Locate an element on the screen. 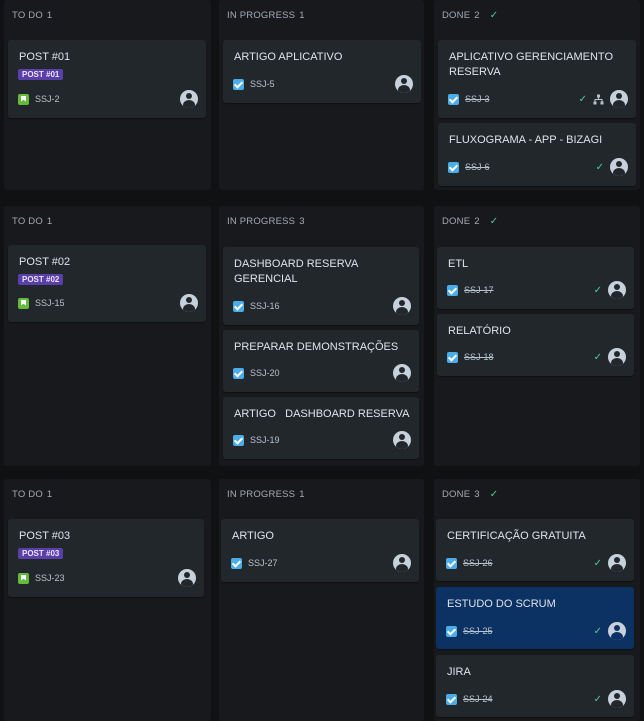 This screenshot has height=721, width=644. card-title: FLUXOGRAMA - APP - BIZAGI is located at coordinates (526, 140).